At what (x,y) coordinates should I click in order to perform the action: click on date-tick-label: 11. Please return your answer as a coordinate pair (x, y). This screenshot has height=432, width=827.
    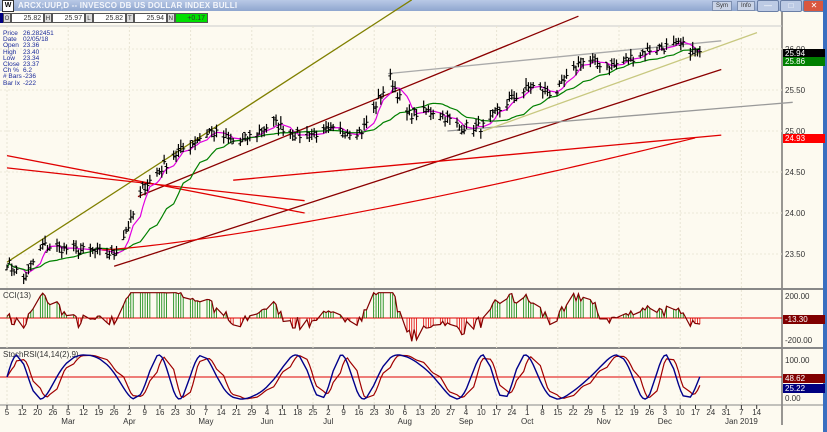
    Looking at the image, I should click on (282, 412).